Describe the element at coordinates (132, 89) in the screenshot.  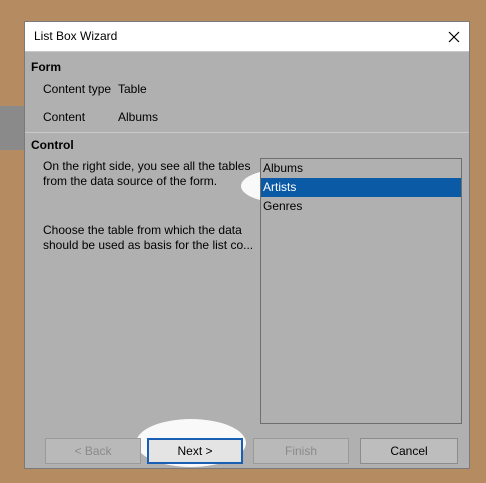
I see `content-type-value: Table` at that location.